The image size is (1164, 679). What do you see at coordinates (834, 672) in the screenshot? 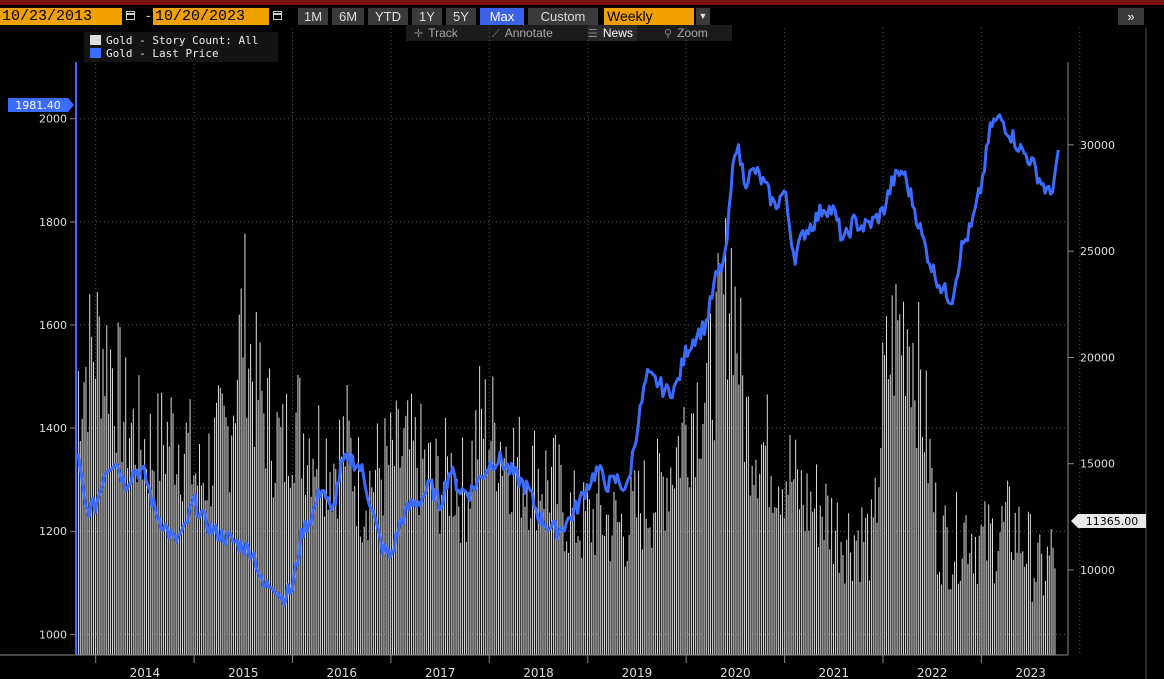
I see `x-tick-label: 2021` at bounding box center [834, 672].